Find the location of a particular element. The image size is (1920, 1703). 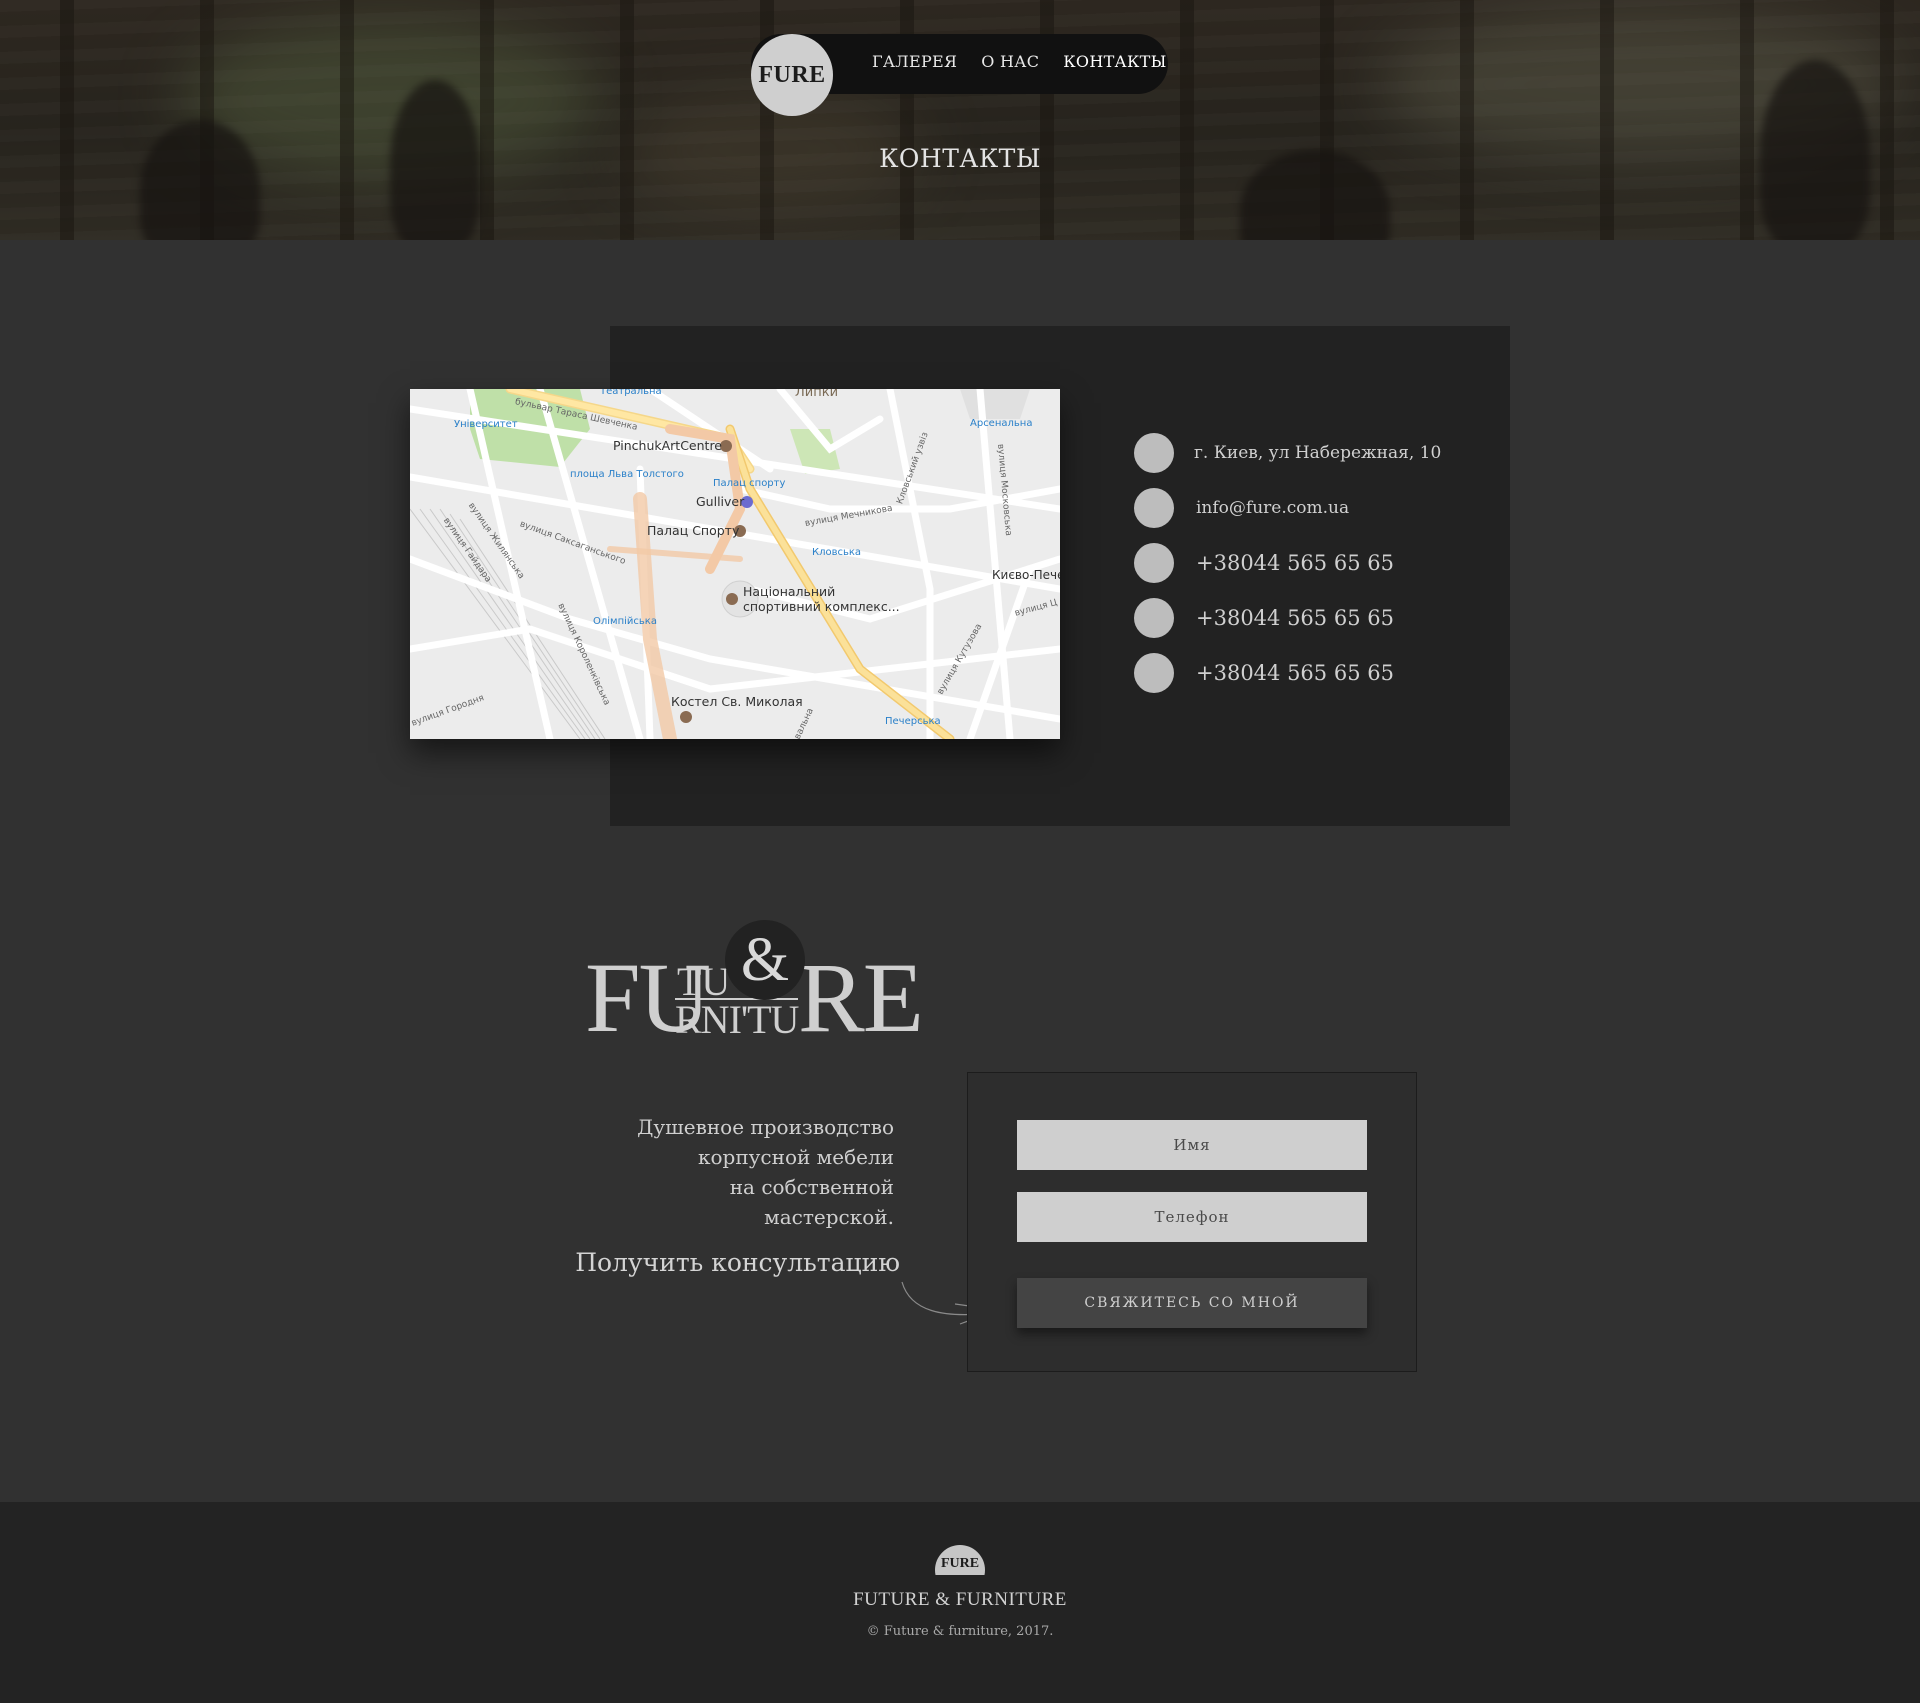

contact-address: г. Киев, ул Набережная, 10 is located at coordinates (1287, 453).